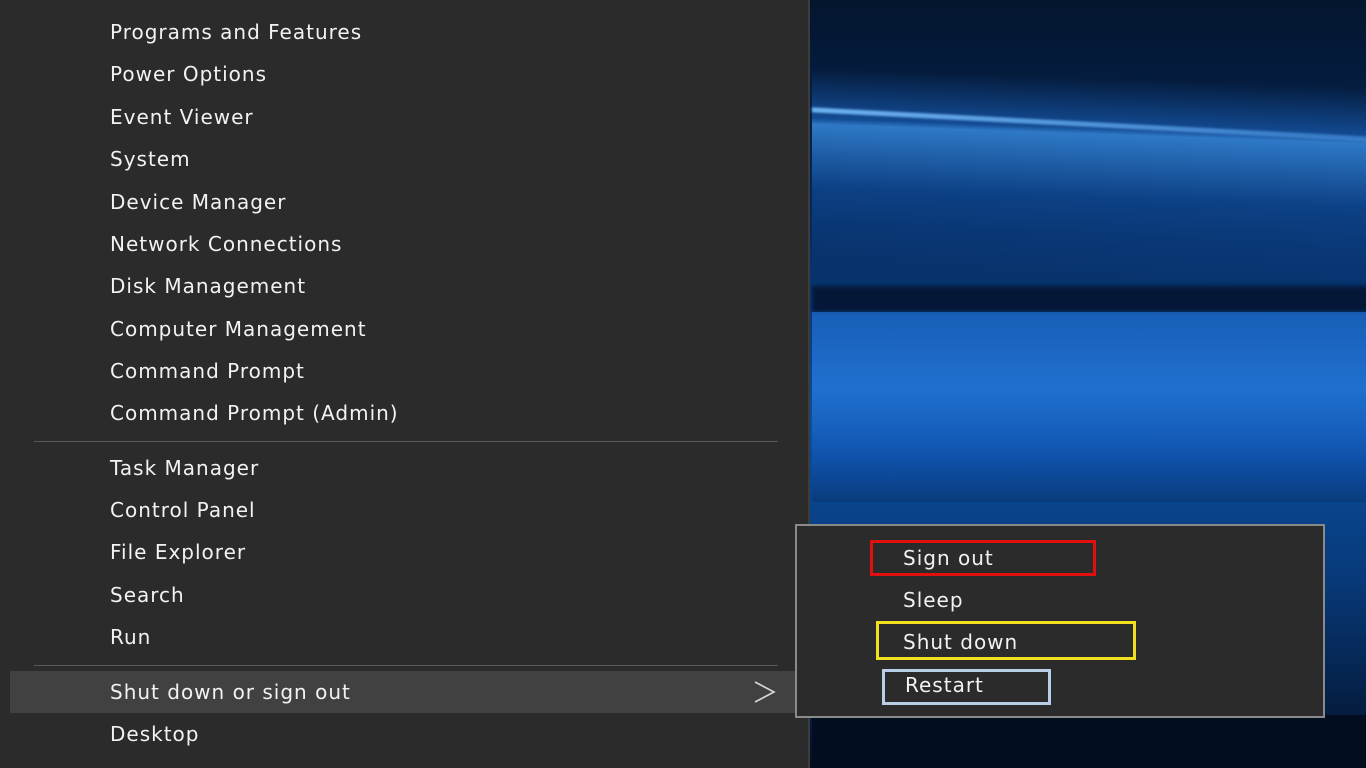  I want to click on menu-item-label: Programs and Features, so click(236, 32).